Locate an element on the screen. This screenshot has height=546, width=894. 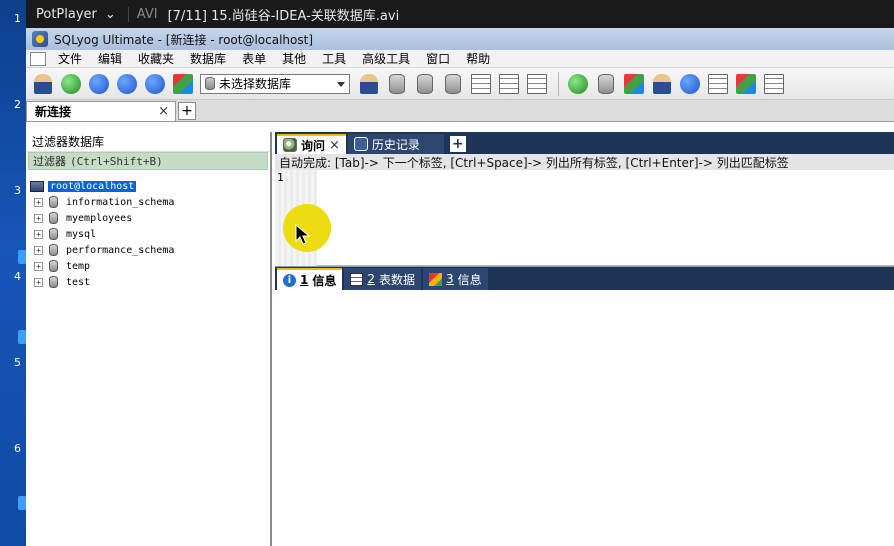
menu-other: 其他 is located at coordinates (296, 58).